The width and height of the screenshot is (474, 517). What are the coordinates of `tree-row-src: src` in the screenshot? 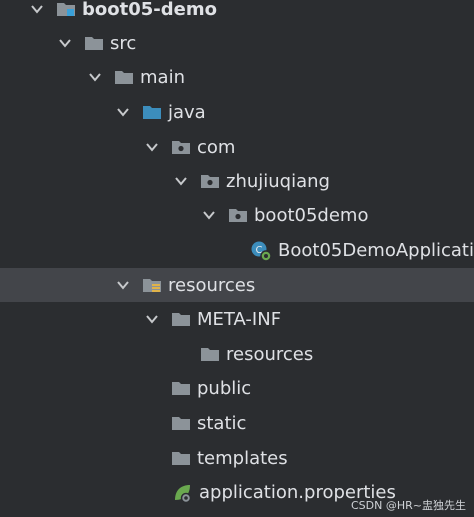 It's located at (237, 43).